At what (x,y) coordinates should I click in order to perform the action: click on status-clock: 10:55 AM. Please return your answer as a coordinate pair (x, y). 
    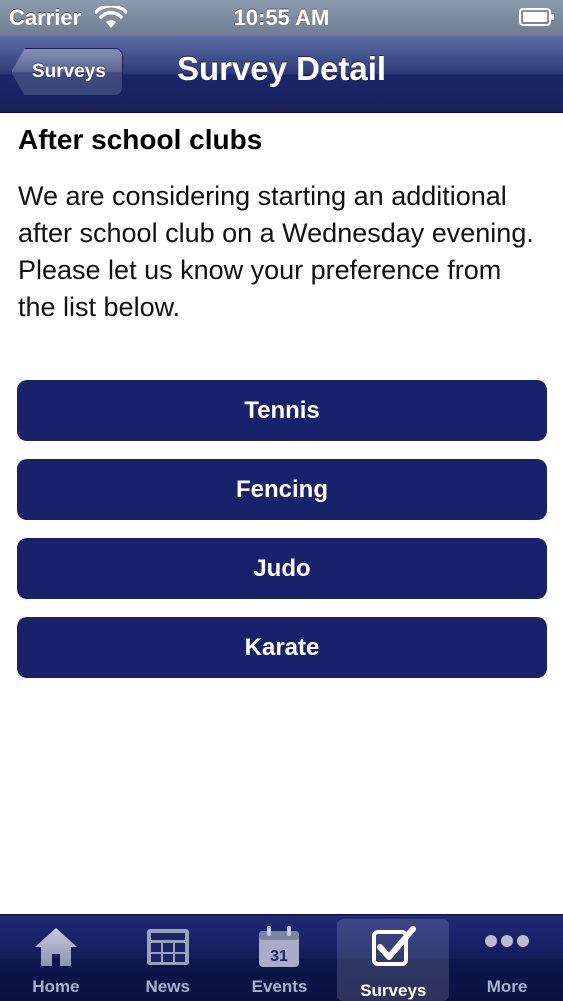
    Looking at the image, I should click on (281, 17).